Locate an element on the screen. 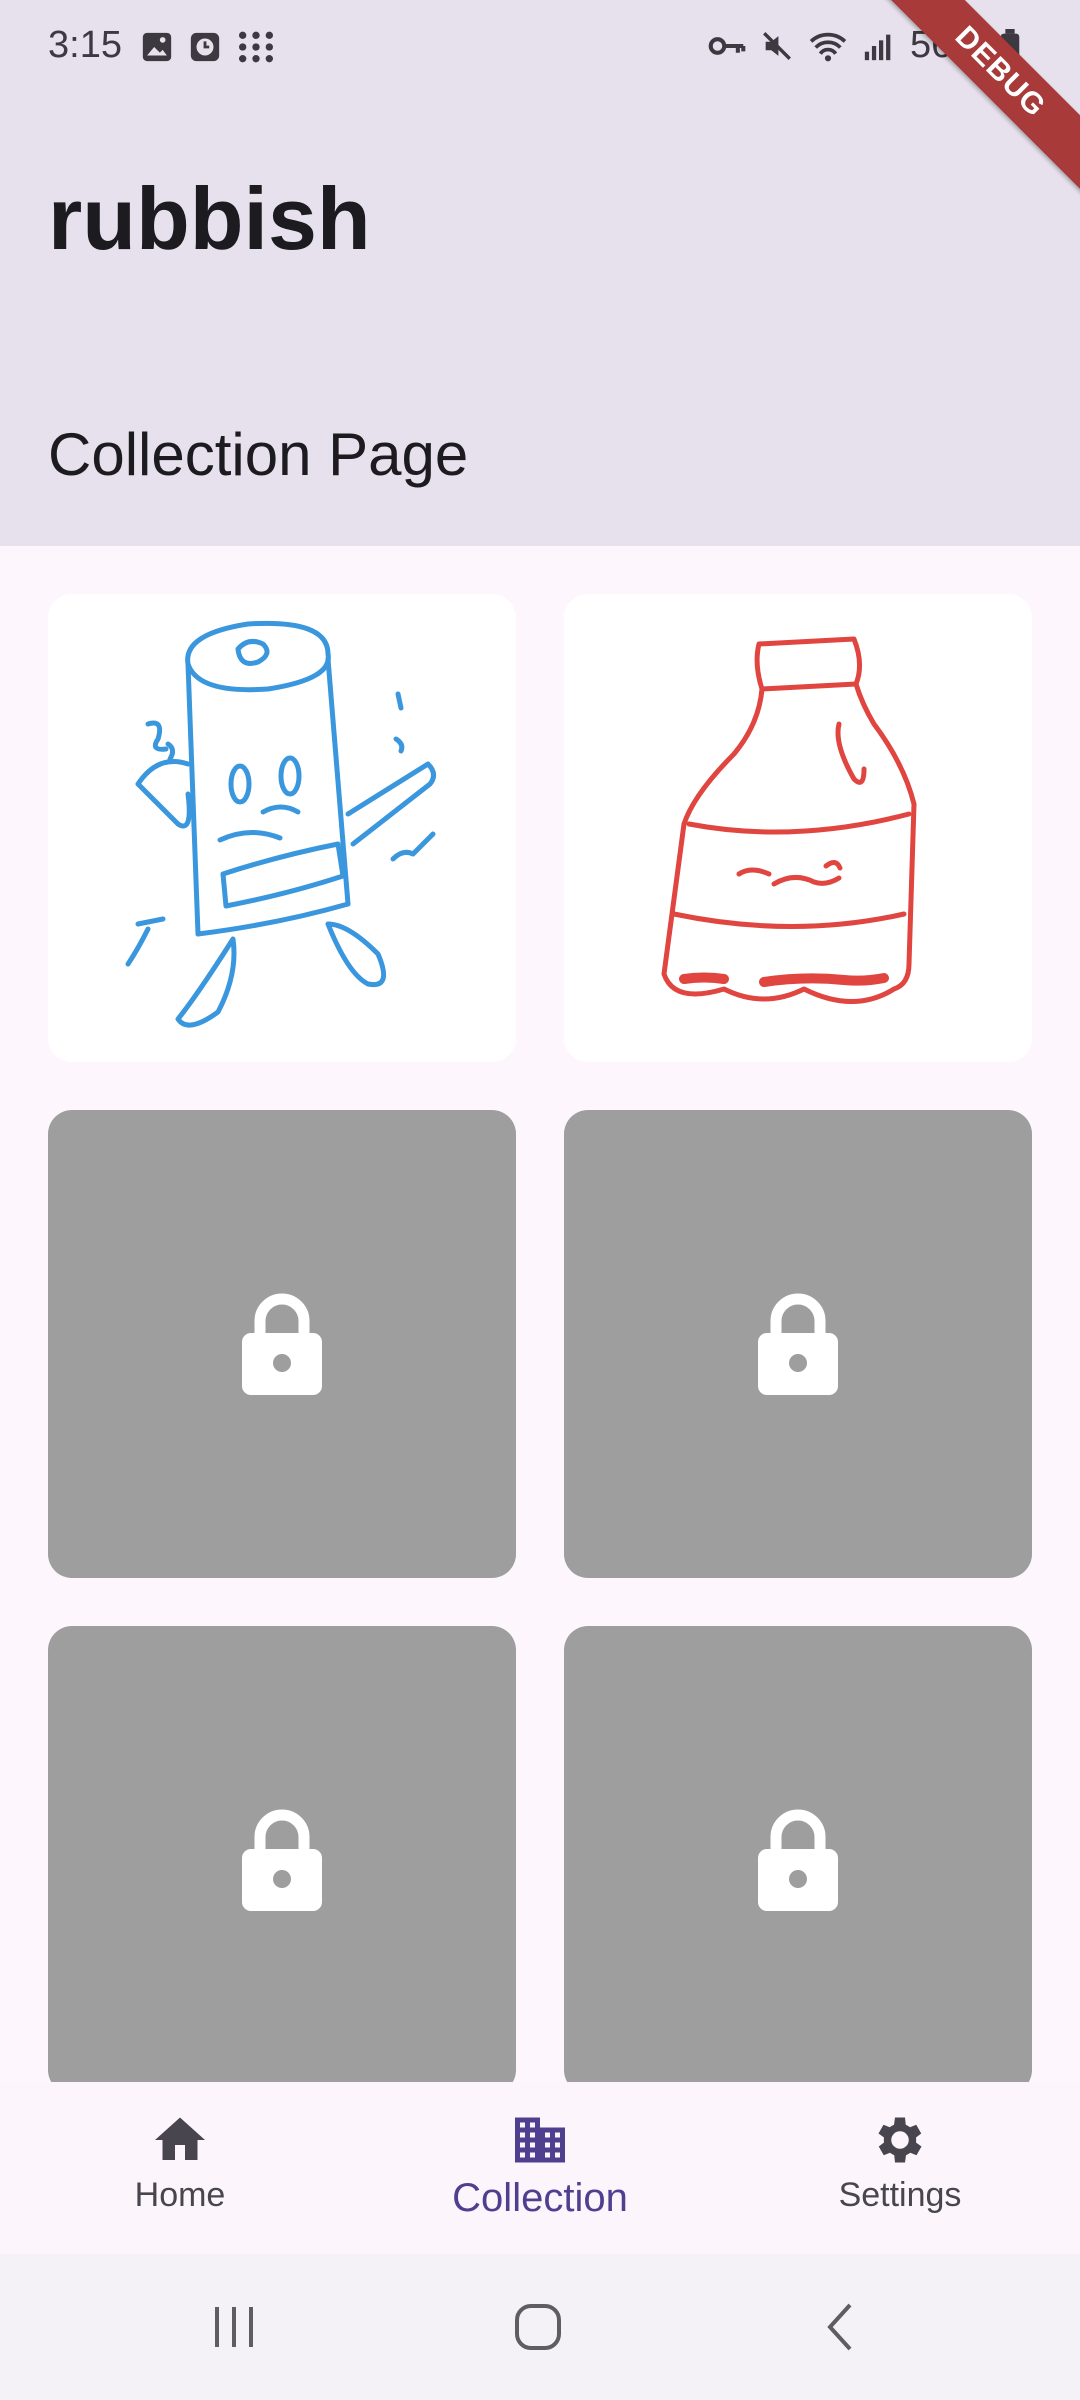 The height and width of the screenshot is (2400, 1080). home-icon is located at coordinates (180, 2138).